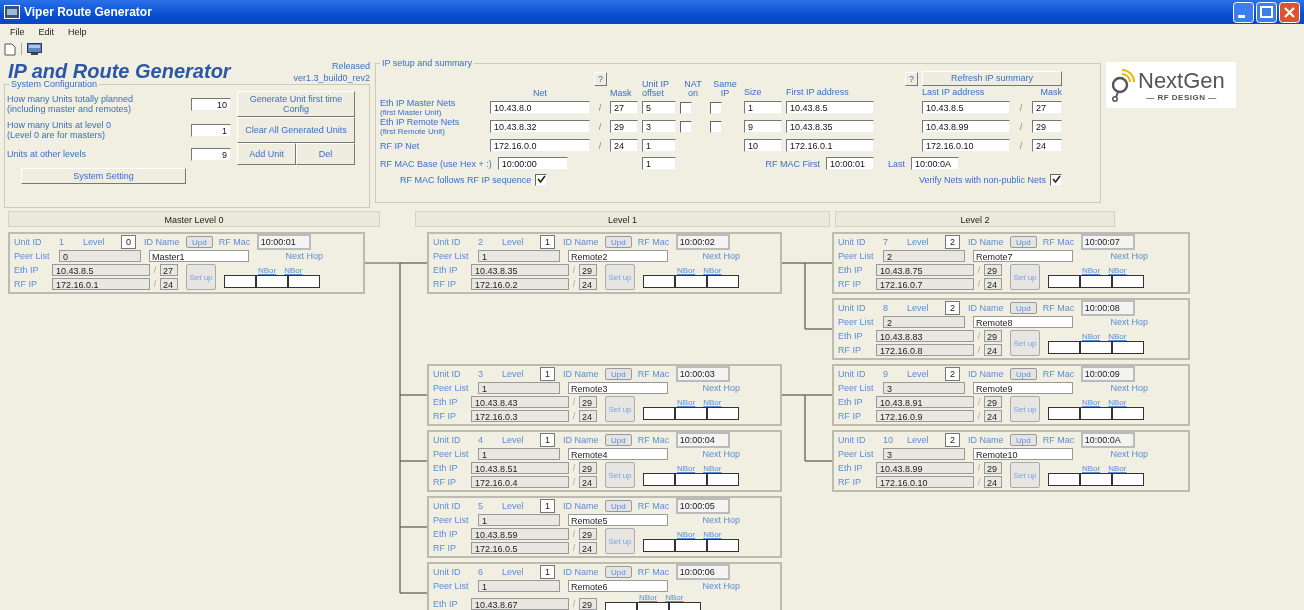 The height and width of the screenshot is (610, 1304). What do you see at coordinates (532, 163) in the screenshot?
I see `mac-base-field: 10:00:00` at bounding box center [532, 163].